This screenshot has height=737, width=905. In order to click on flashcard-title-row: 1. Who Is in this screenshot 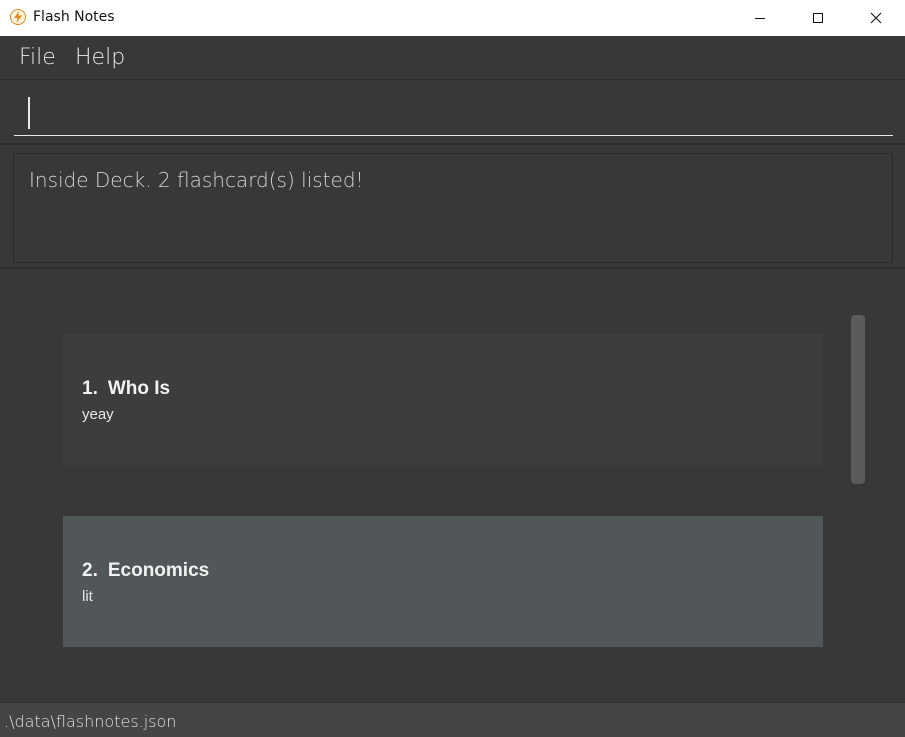, I will do `click(126, 389)`.